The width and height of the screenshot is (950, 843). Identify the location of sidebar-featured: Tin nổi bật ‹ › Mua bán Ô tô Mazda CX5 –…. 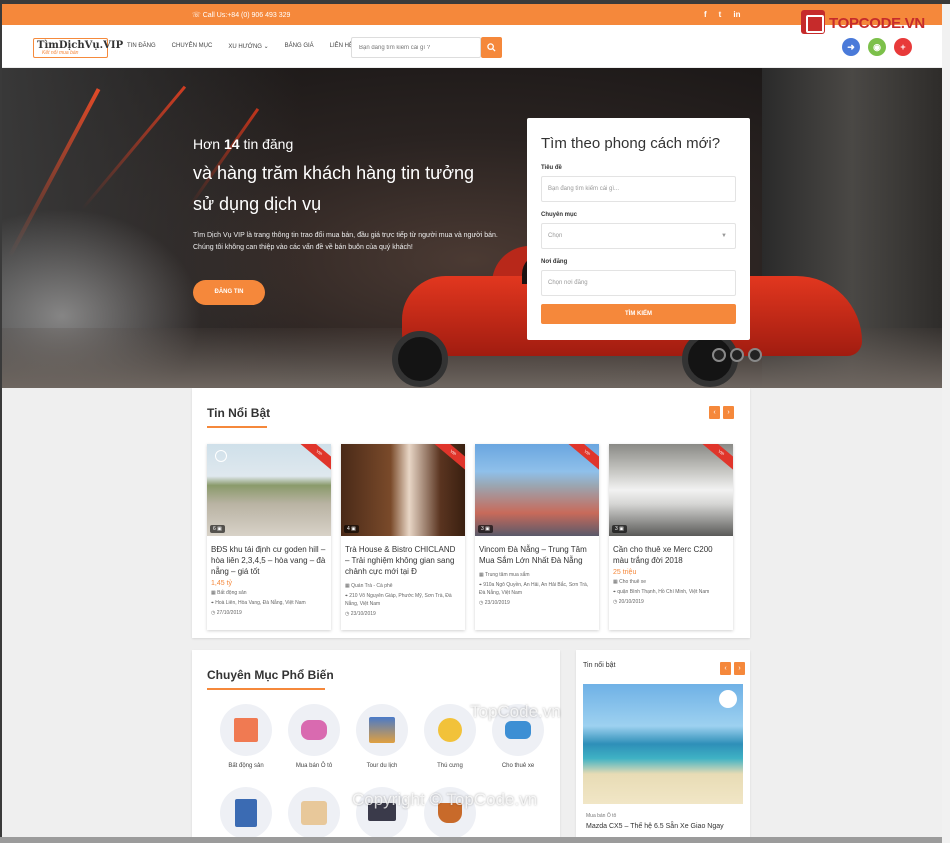
(663, 746).